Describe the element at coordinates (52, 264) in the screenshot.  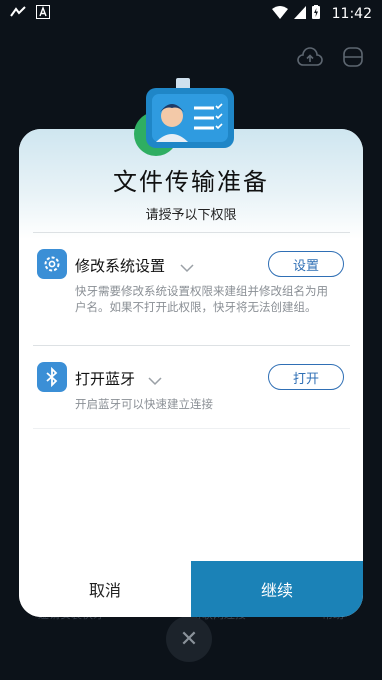
I see `gear-icon` at that location.